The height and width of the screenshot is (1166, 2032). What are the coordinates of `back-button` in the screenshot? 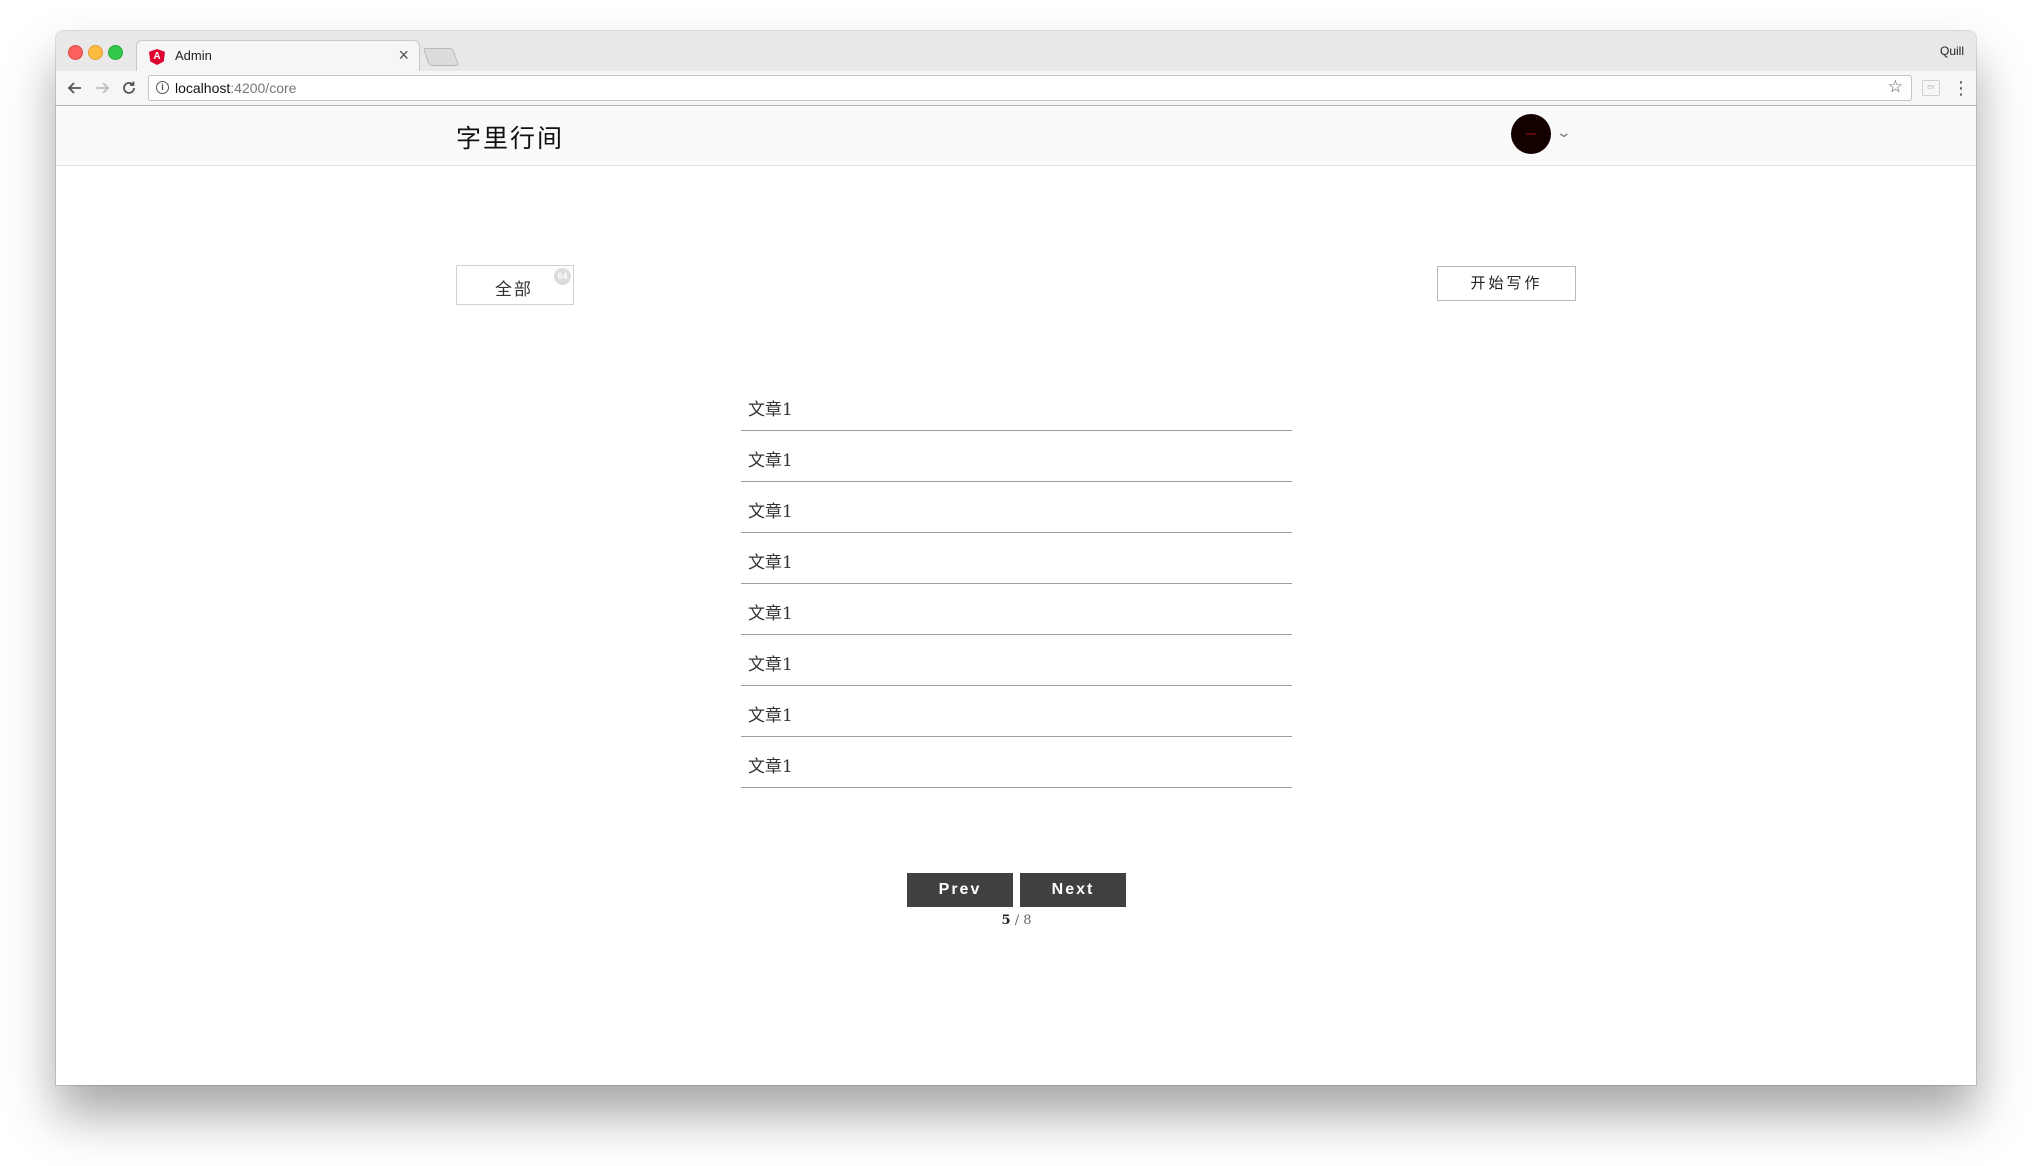 It's located at (75, 88).